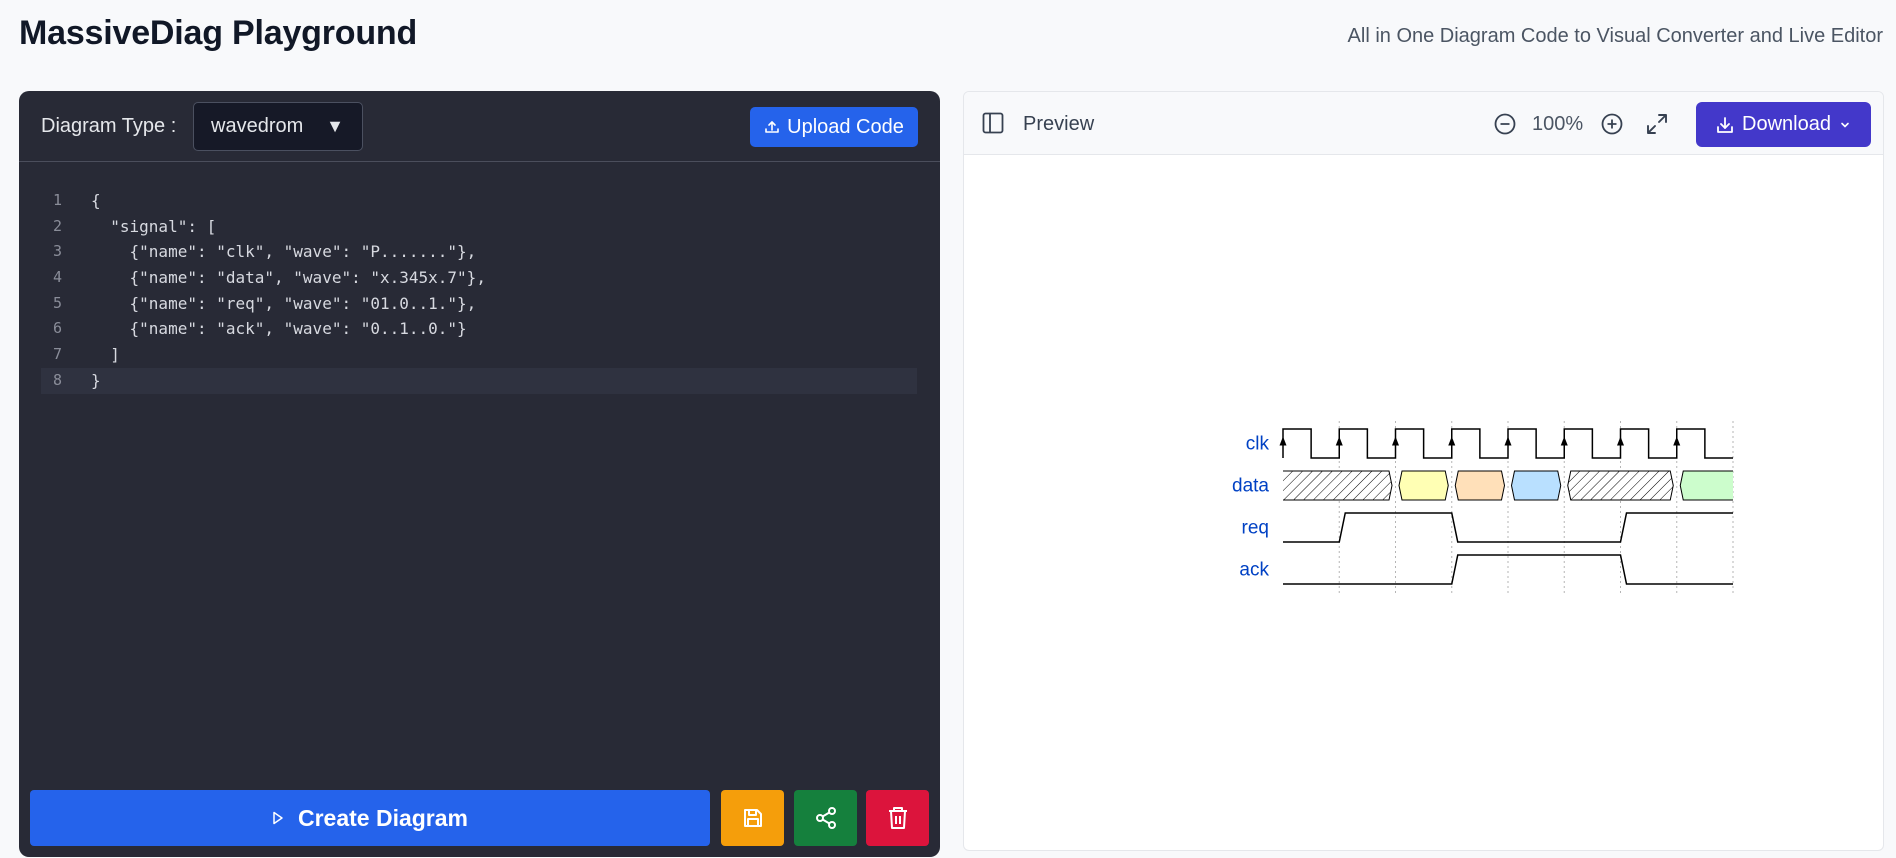 Image resolution: width=1896 pixels, height=858 pixels. Describe the element at coordinates (479, 126) in the screenshot. I see `editor-toolbar: Diagram Type : wavedrom ▼ Upload Code` at that location.